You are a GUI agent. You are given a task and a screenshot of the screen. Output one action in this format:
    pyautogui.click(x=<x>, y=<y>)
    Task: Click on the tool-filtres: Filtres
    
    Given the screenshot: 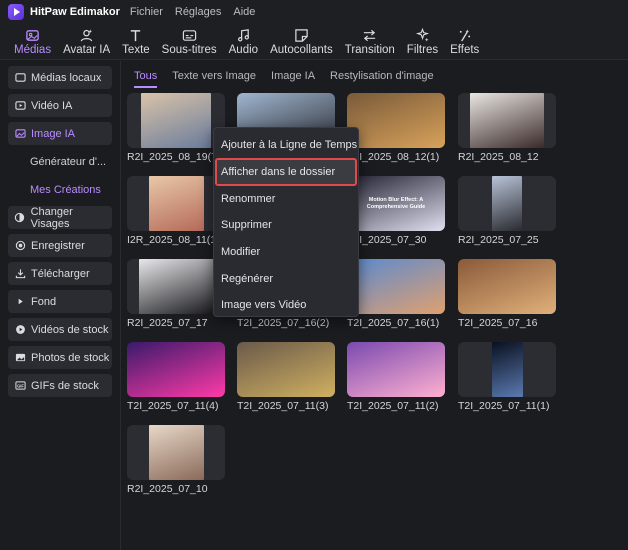 What is the action you would take?
    pyautogui.click(x=422, y=41)
    